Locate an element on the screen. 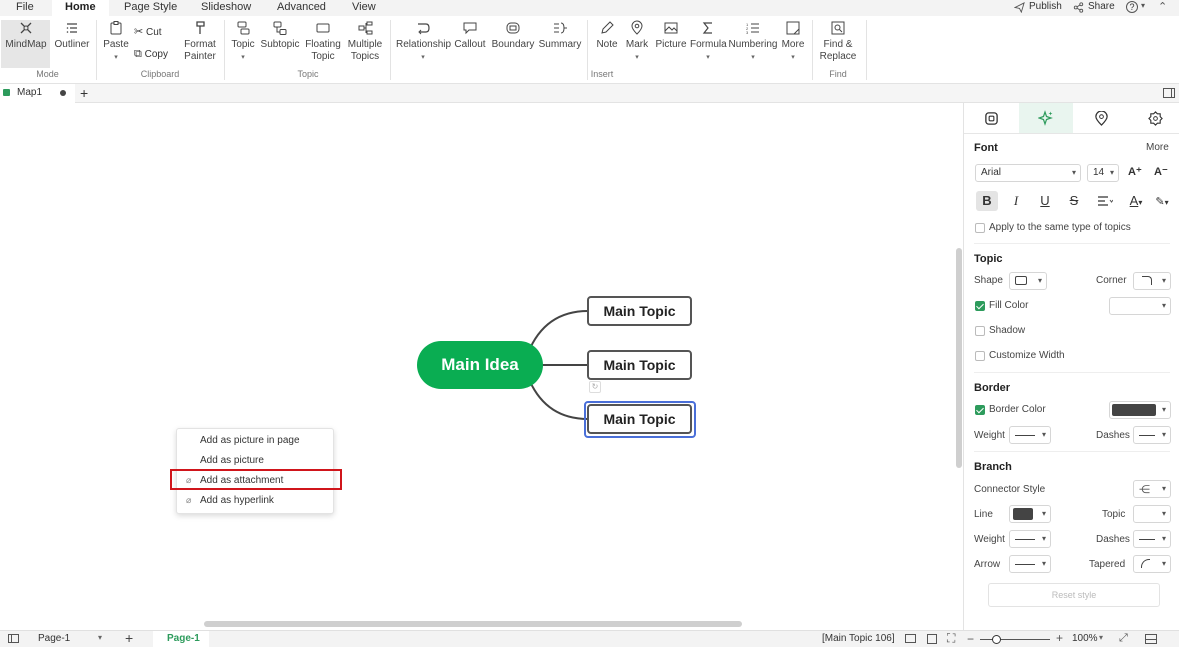 This screenshot has height=647, width=1179. connector-style-select: ⋲ ▾ is located at coordinates (1152, 489).